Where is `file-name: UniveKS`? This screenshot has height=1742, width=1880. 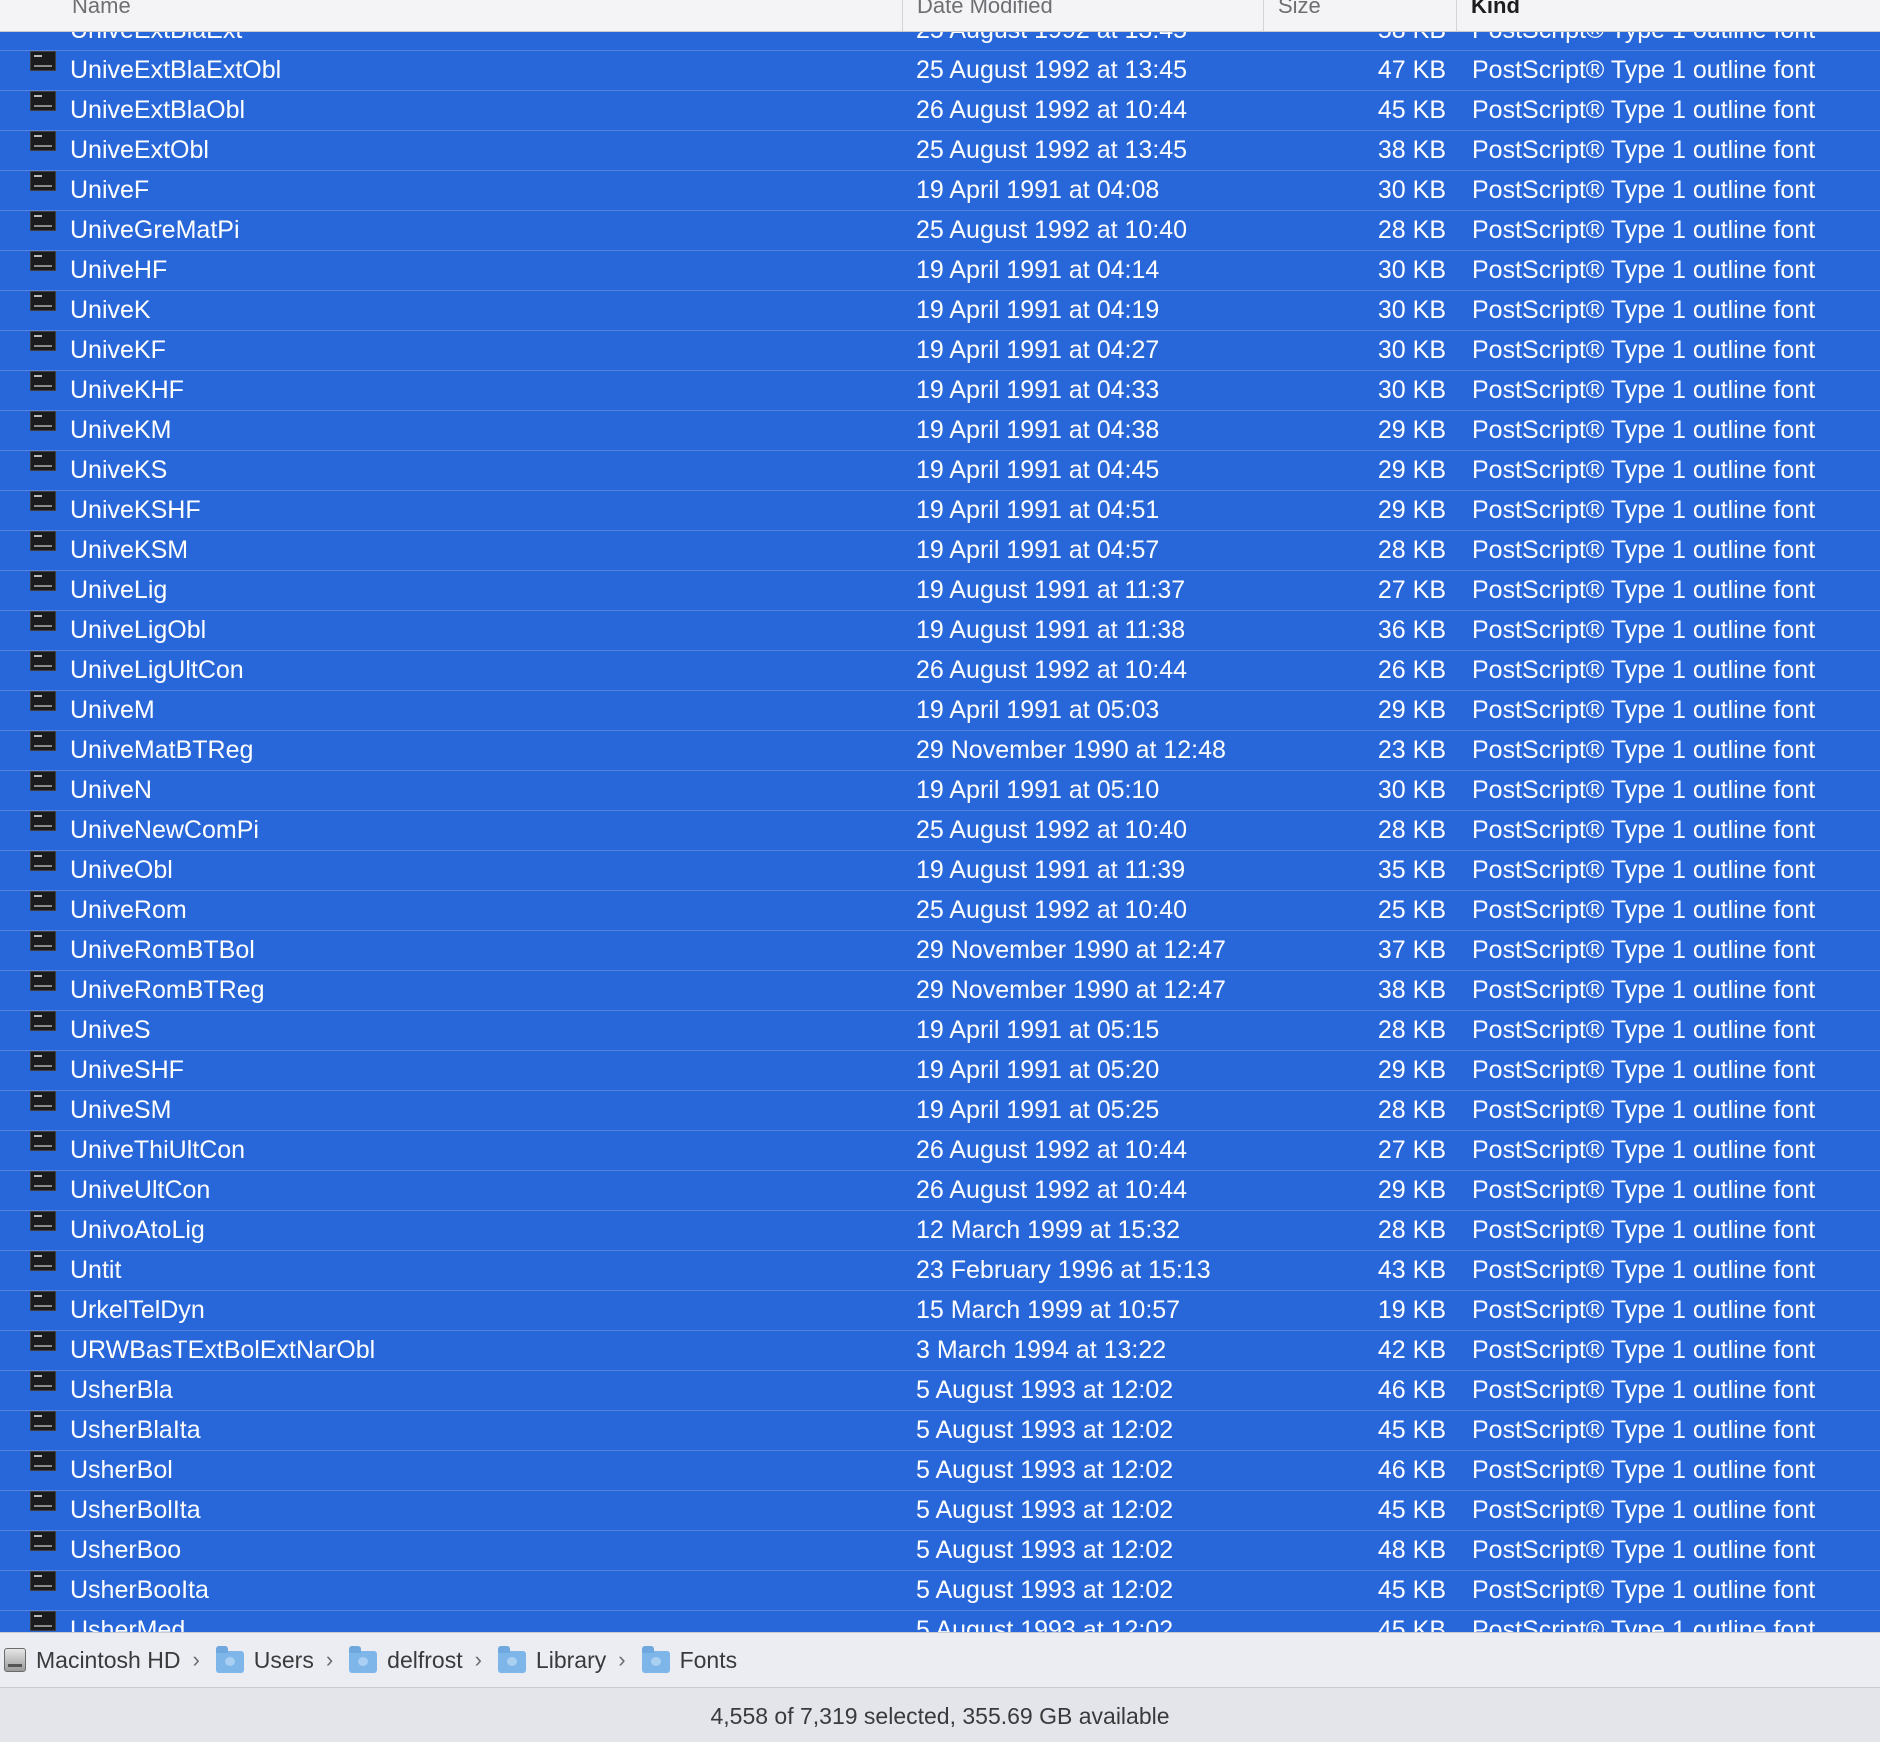 file-name: UniveKS is located at coordinates (119, 470).